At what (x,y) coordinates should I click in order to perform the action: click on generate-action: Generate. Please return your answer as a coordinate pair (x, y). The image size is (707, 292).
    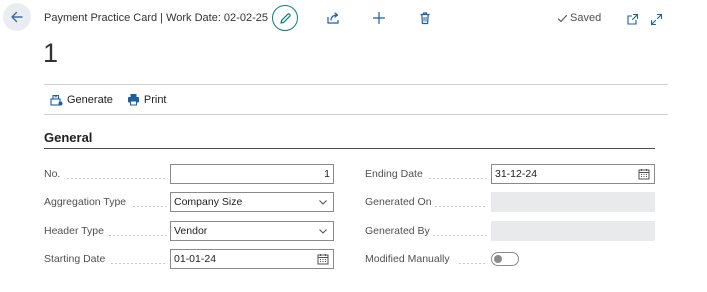
    Looking at the image, I should click on (81, 99).